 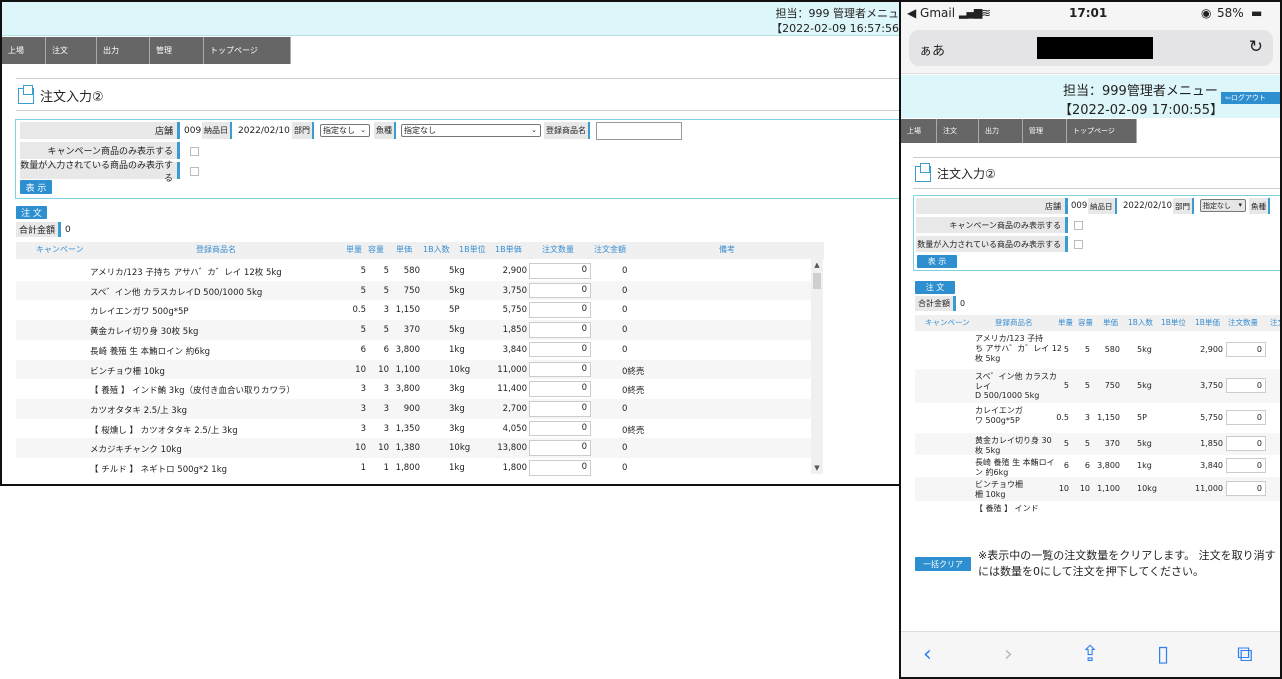 I want to click on product-name-line: D 500/1000 5kg, so click(x=1007, y=395).